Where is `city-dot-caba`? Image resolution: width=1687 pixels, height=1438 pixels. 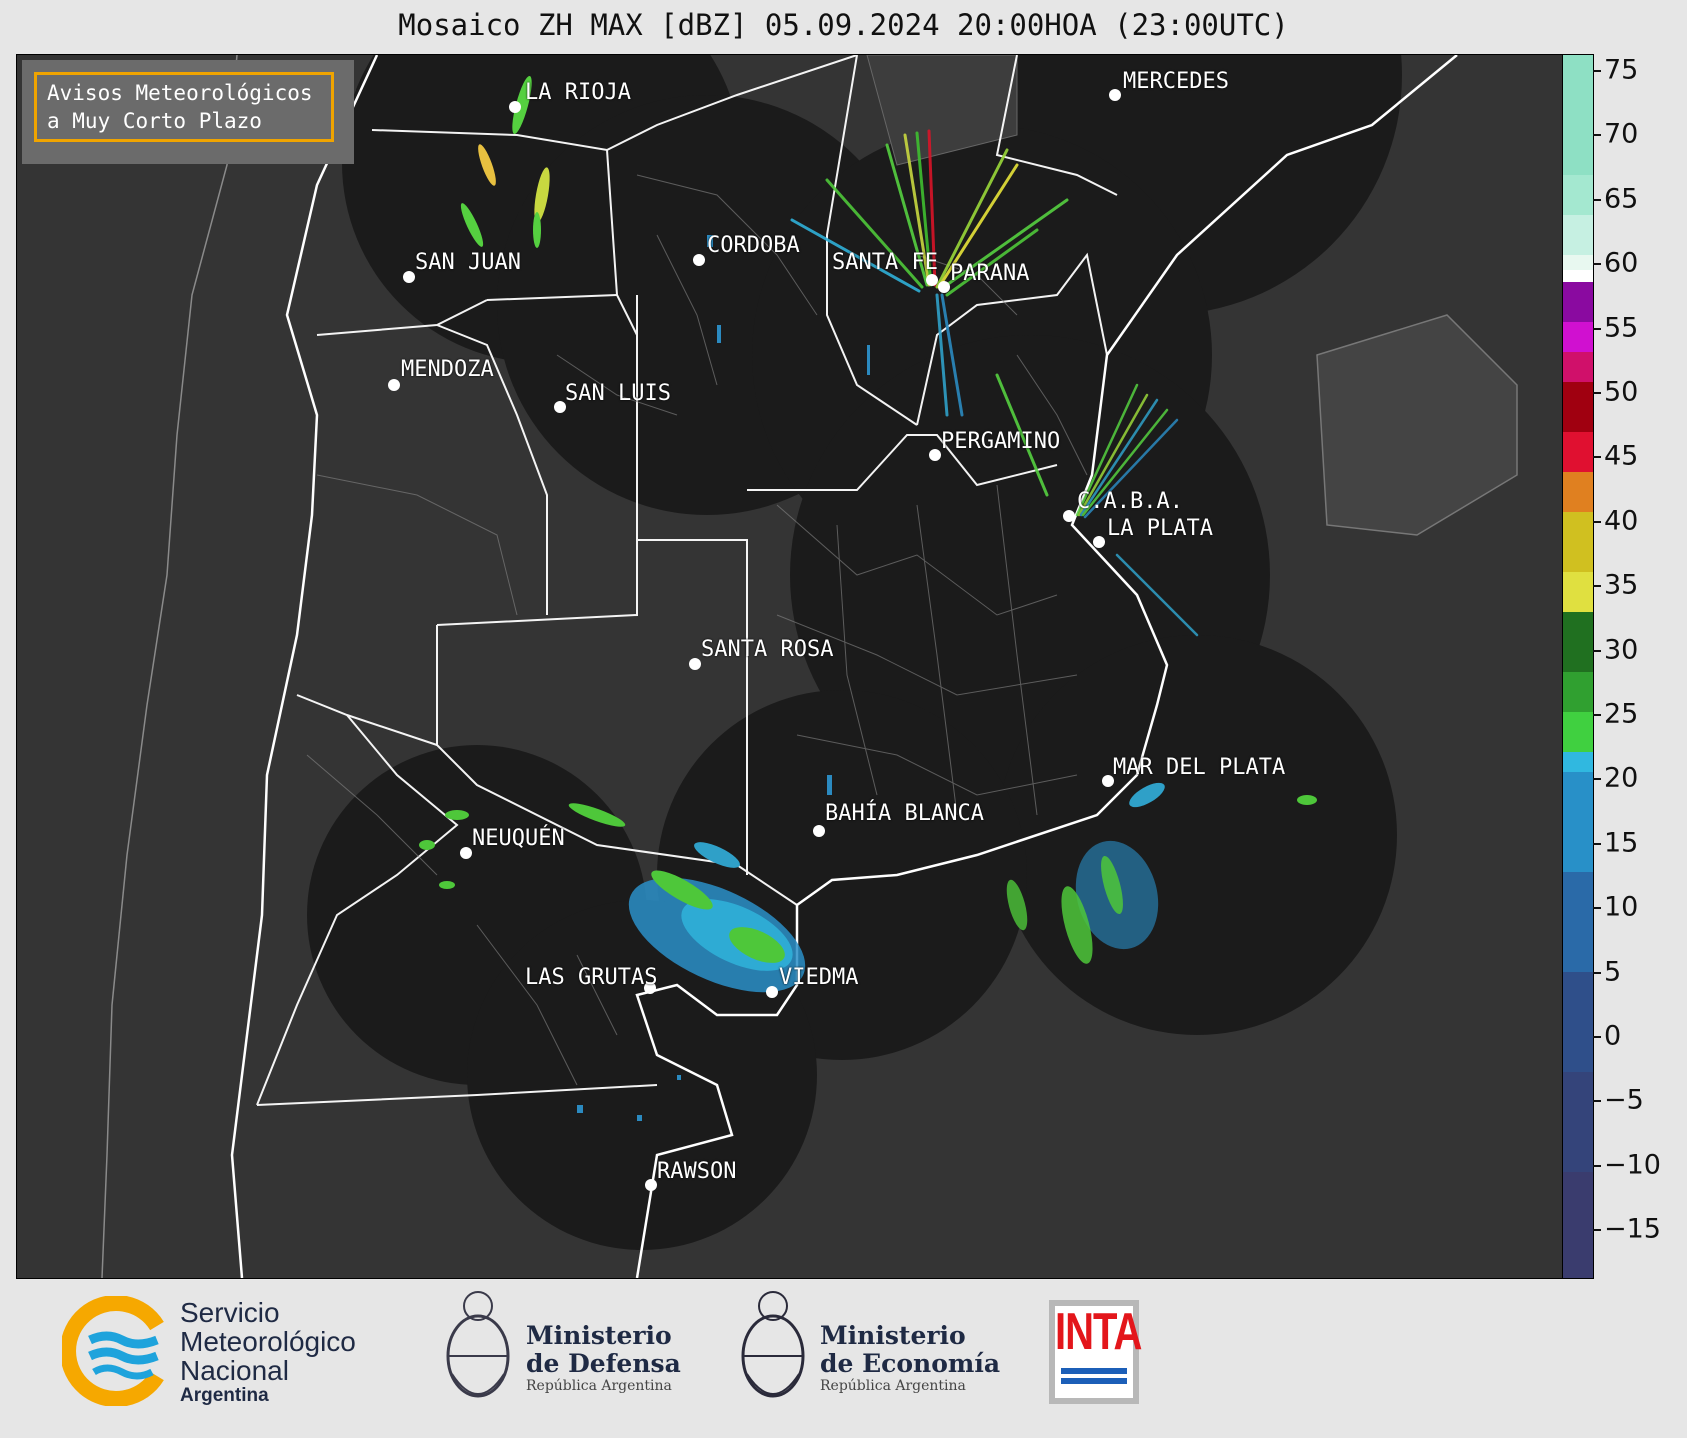 city-dot-caba is located at coordinates (1069, 516).